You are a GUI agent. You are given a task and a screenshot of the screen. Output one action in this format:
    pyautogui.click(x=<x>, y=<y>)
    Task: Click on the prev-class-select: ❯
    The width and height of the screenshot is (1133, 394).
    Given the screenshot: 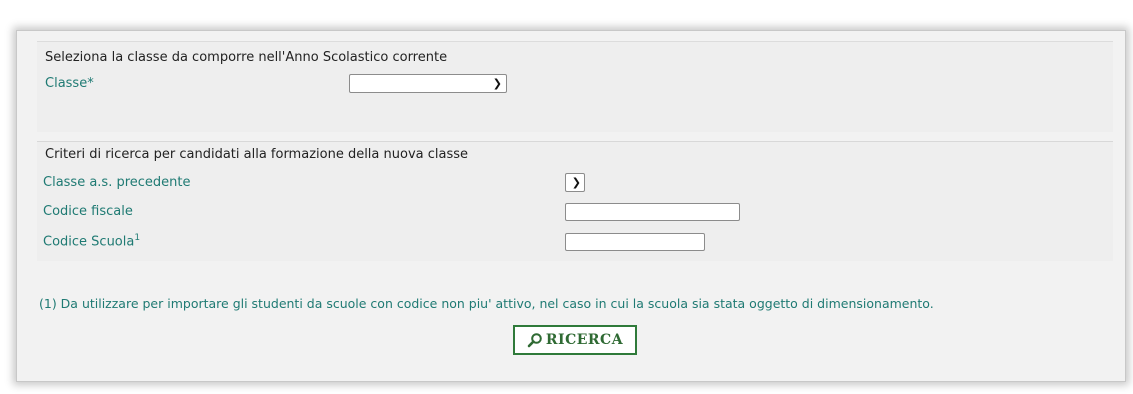 What is the action you would take?
    pyautogui.click(x=575, y=182)
    